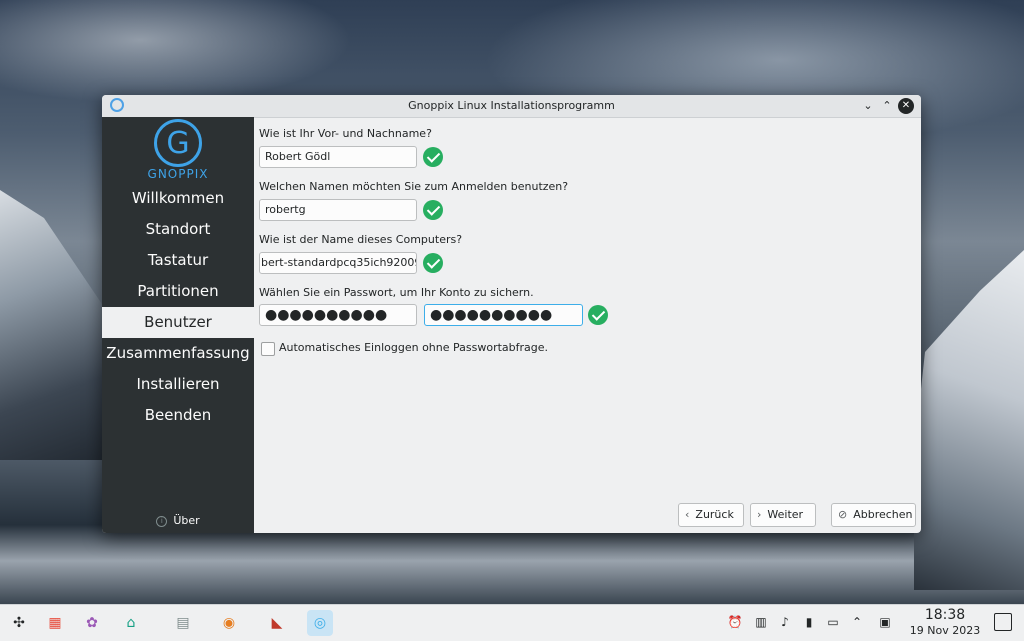 Image resolution: width=1024 pixels, height=641 pixels. I want to click on name-valid-icon, so click(433, 157).